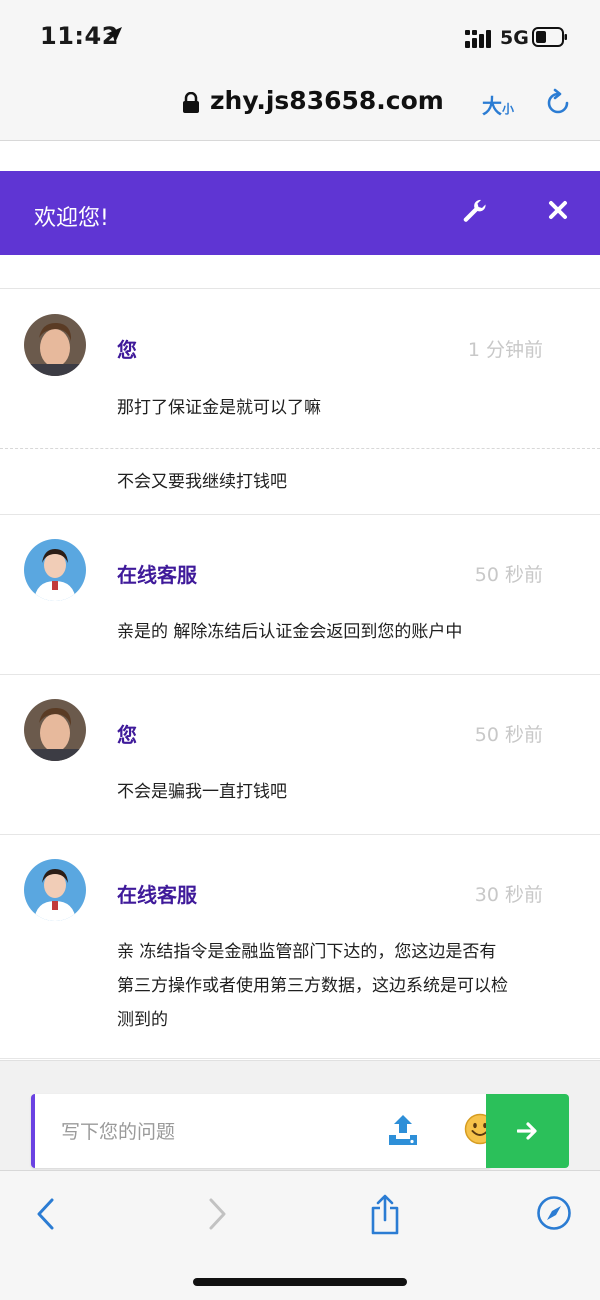 This screenshot has height=1300, width=600. Describe the element at coordinates (554, 1213) in the screenshot. I see `compass-icon` at that location.